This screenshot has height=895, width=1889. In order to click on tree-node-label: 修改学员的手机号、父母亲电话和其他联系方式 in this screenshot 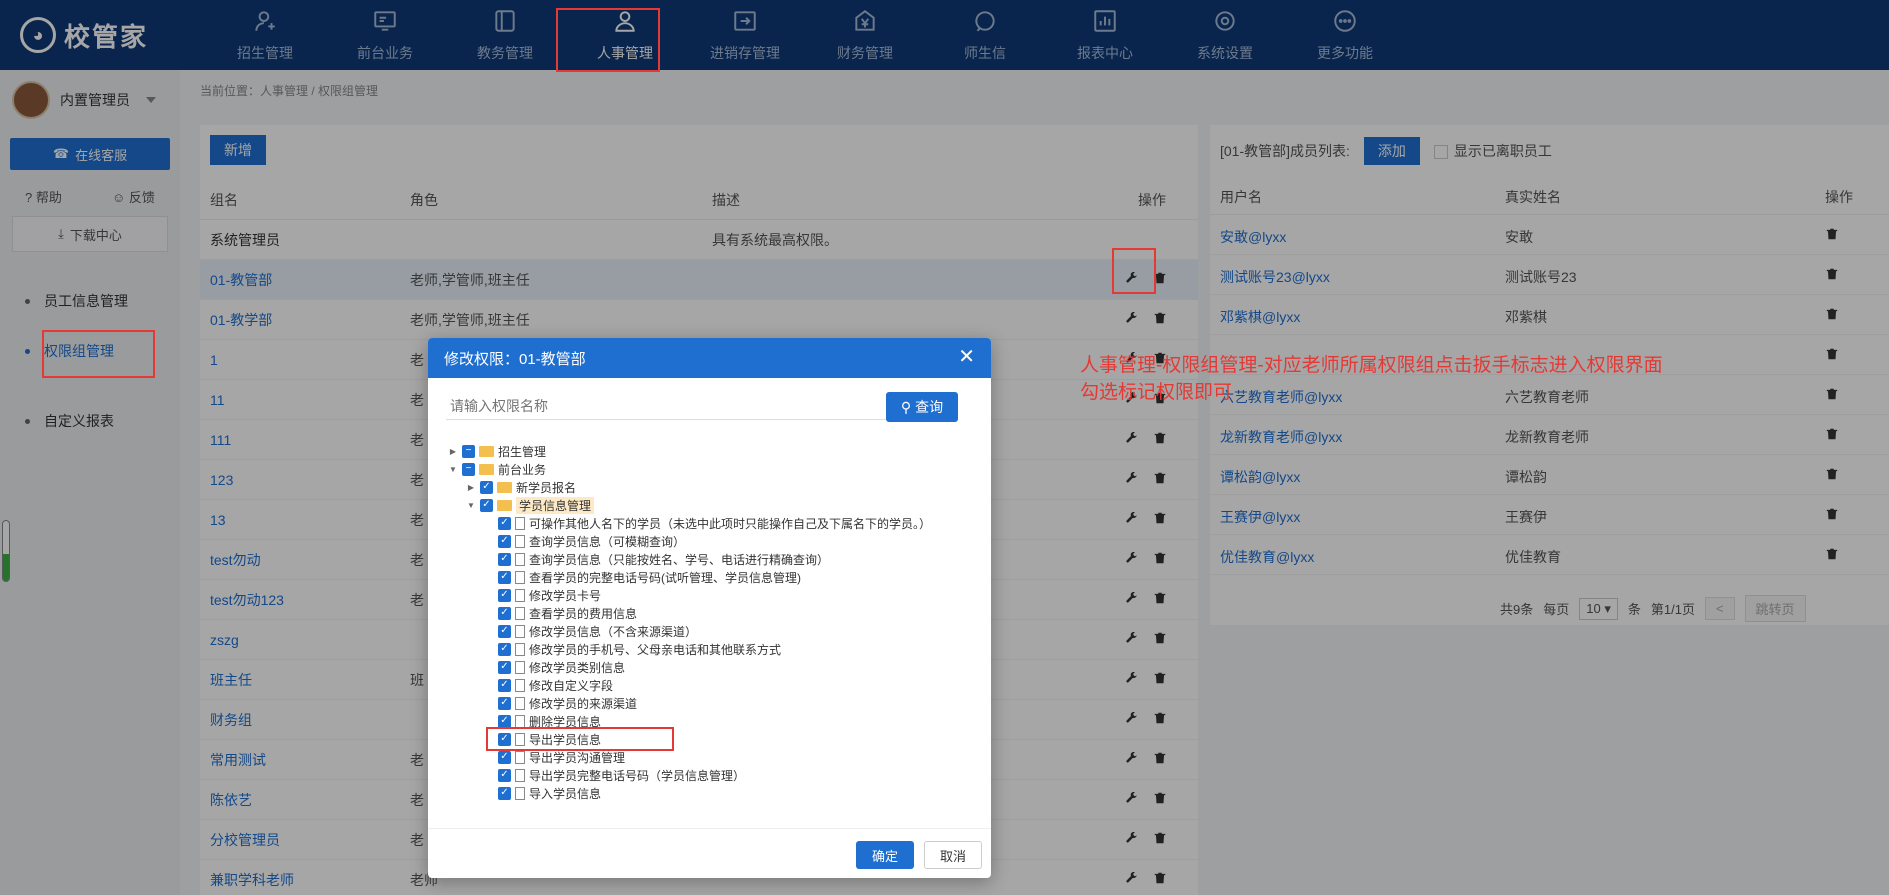, I will do `click(655, 649)`.